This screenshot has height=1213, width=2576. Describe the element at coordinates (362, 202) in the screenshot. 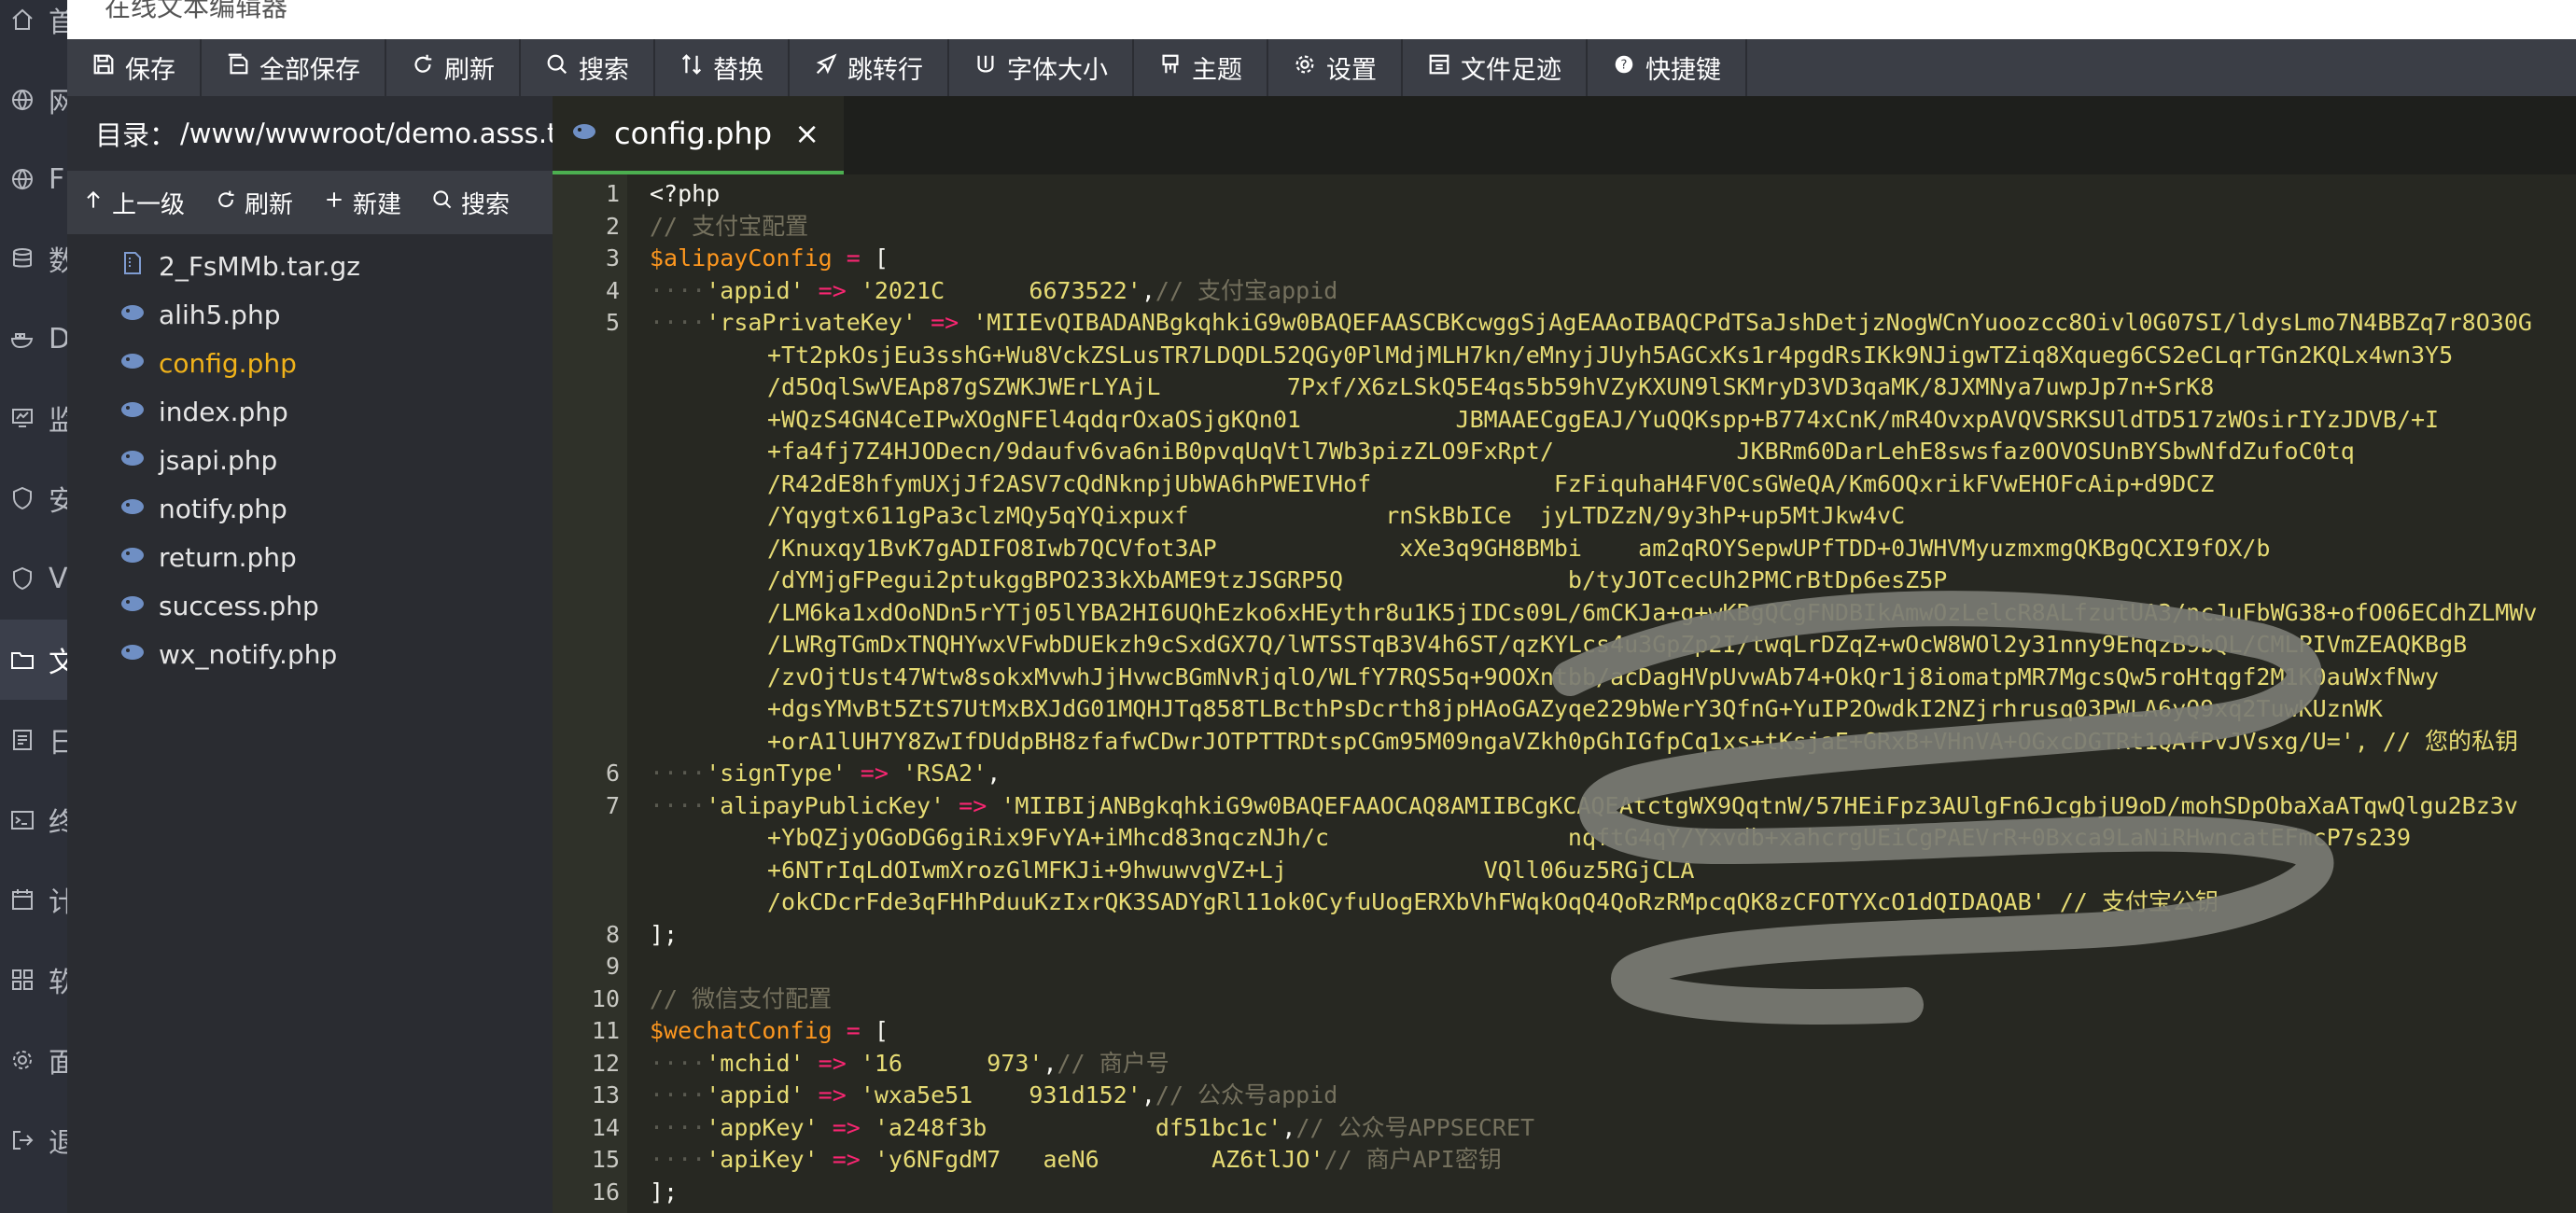

I see `file-action-plus: 新建` at that location.